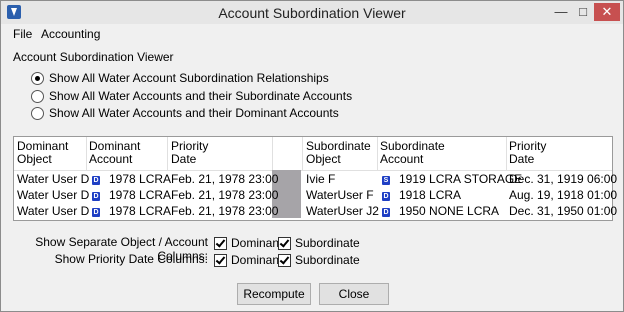  I want to click on header-dominant-priority: Priority Date, so click(189, 153).